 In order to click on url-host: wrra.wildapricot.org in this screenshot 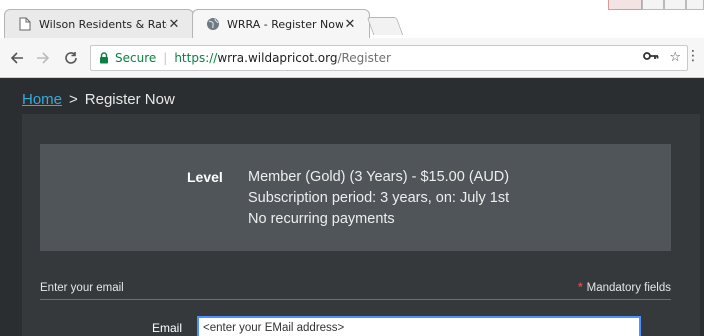, I will do `click(277, 58)`.